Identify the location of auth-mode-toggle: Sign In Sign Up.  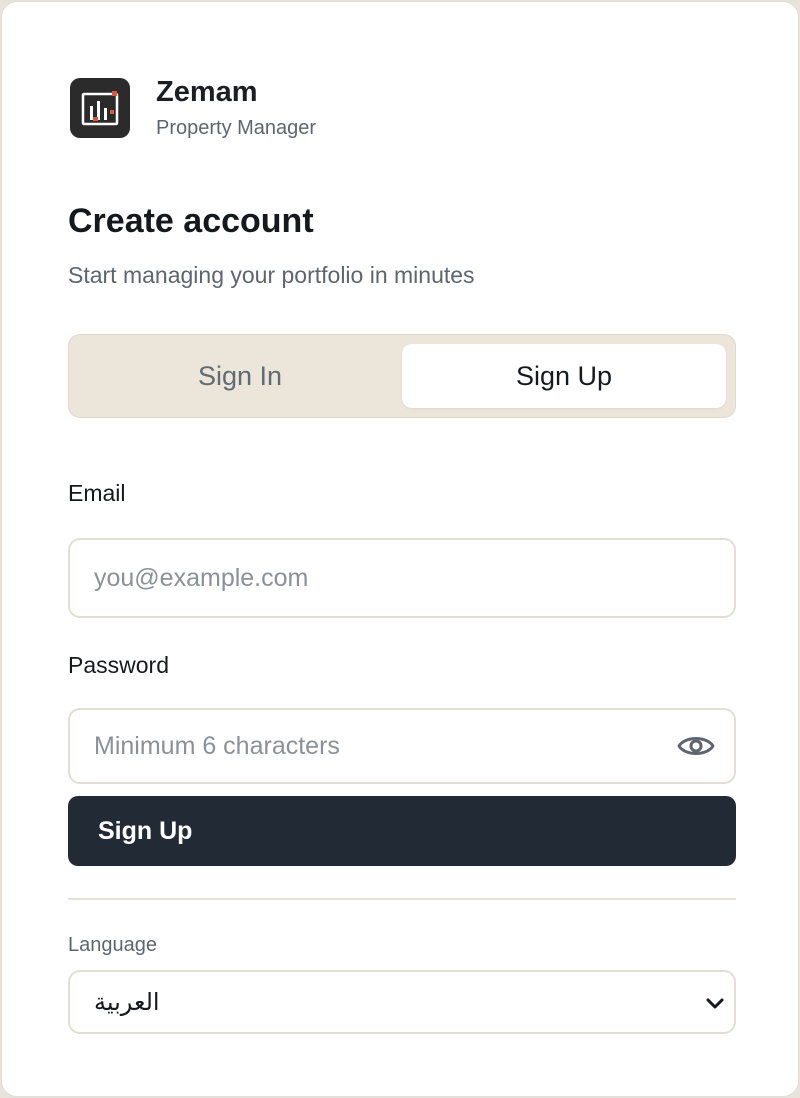
(402, 376).